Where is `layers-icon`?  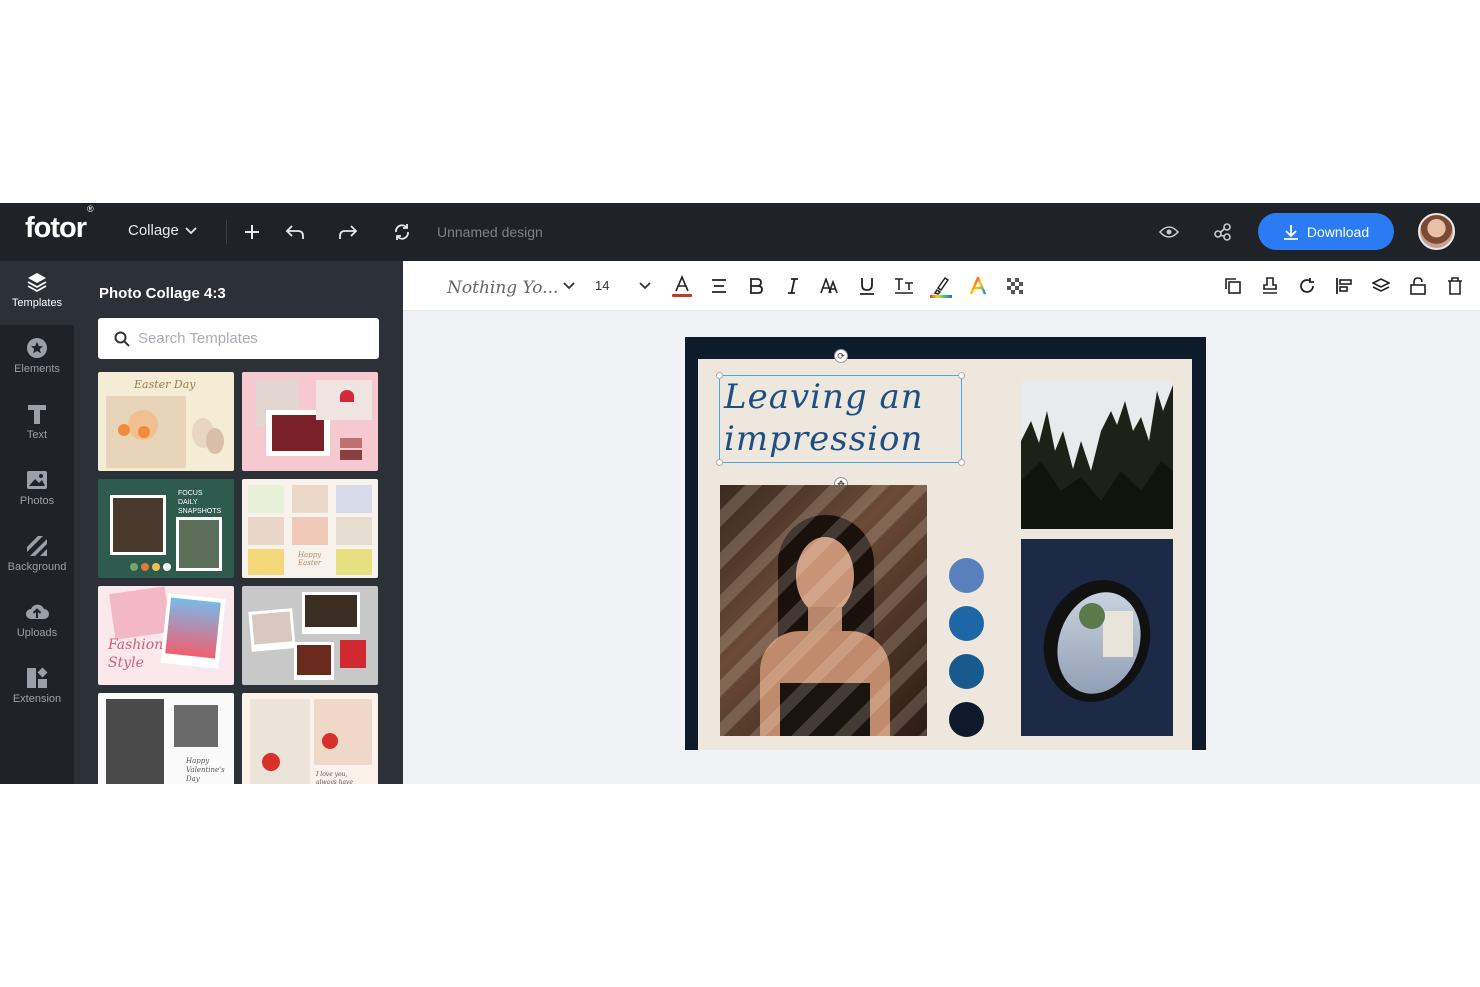
layers-icon is located at coordinates (1381, 285).